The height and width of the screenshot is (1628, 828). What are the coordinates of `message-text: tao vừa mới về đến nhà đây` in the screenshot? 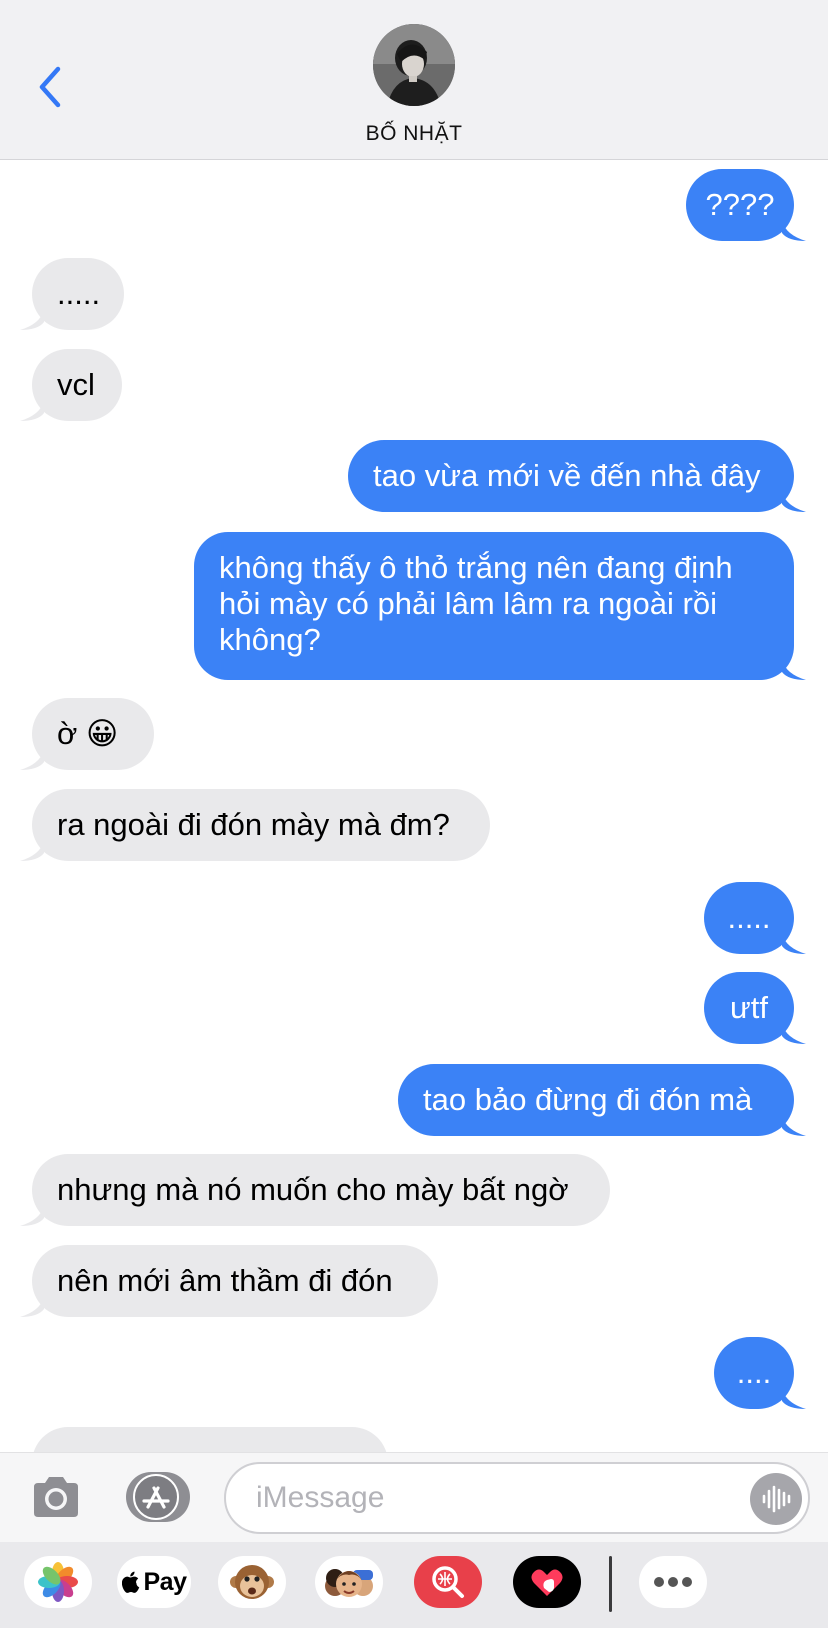 It's located at (567, 475).